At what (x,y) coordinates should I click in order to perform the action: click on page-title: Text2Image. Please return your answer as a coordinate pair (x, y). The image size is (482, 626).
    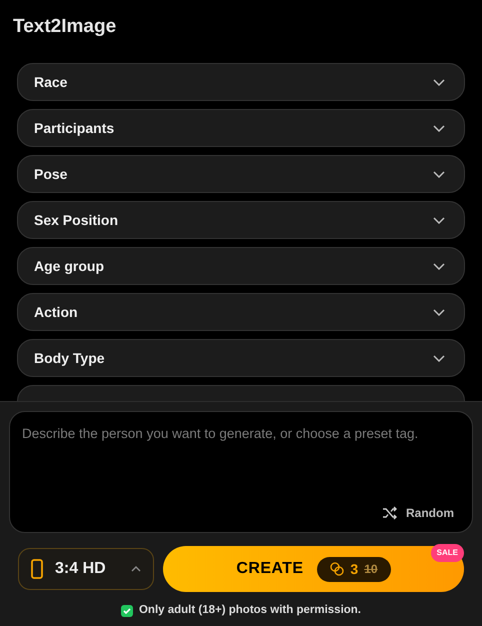
    Looking at the image, I should click on (65, 27).